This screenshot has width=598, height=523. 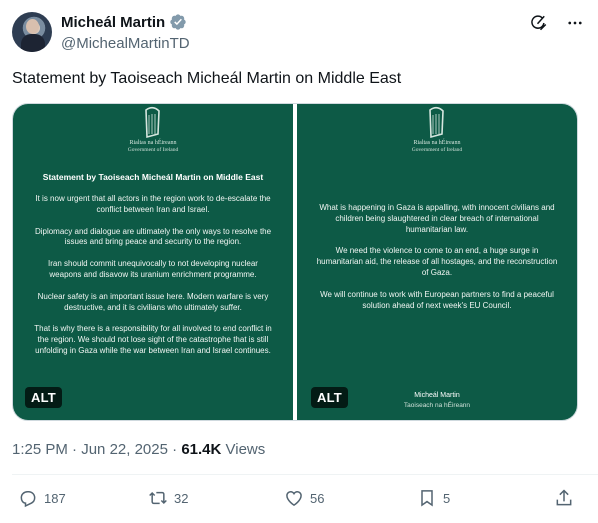 What do you see at coordinates (201, 449) in the screenshot?
I see `views-count: 61.4K` at bounding box center [201, 449].